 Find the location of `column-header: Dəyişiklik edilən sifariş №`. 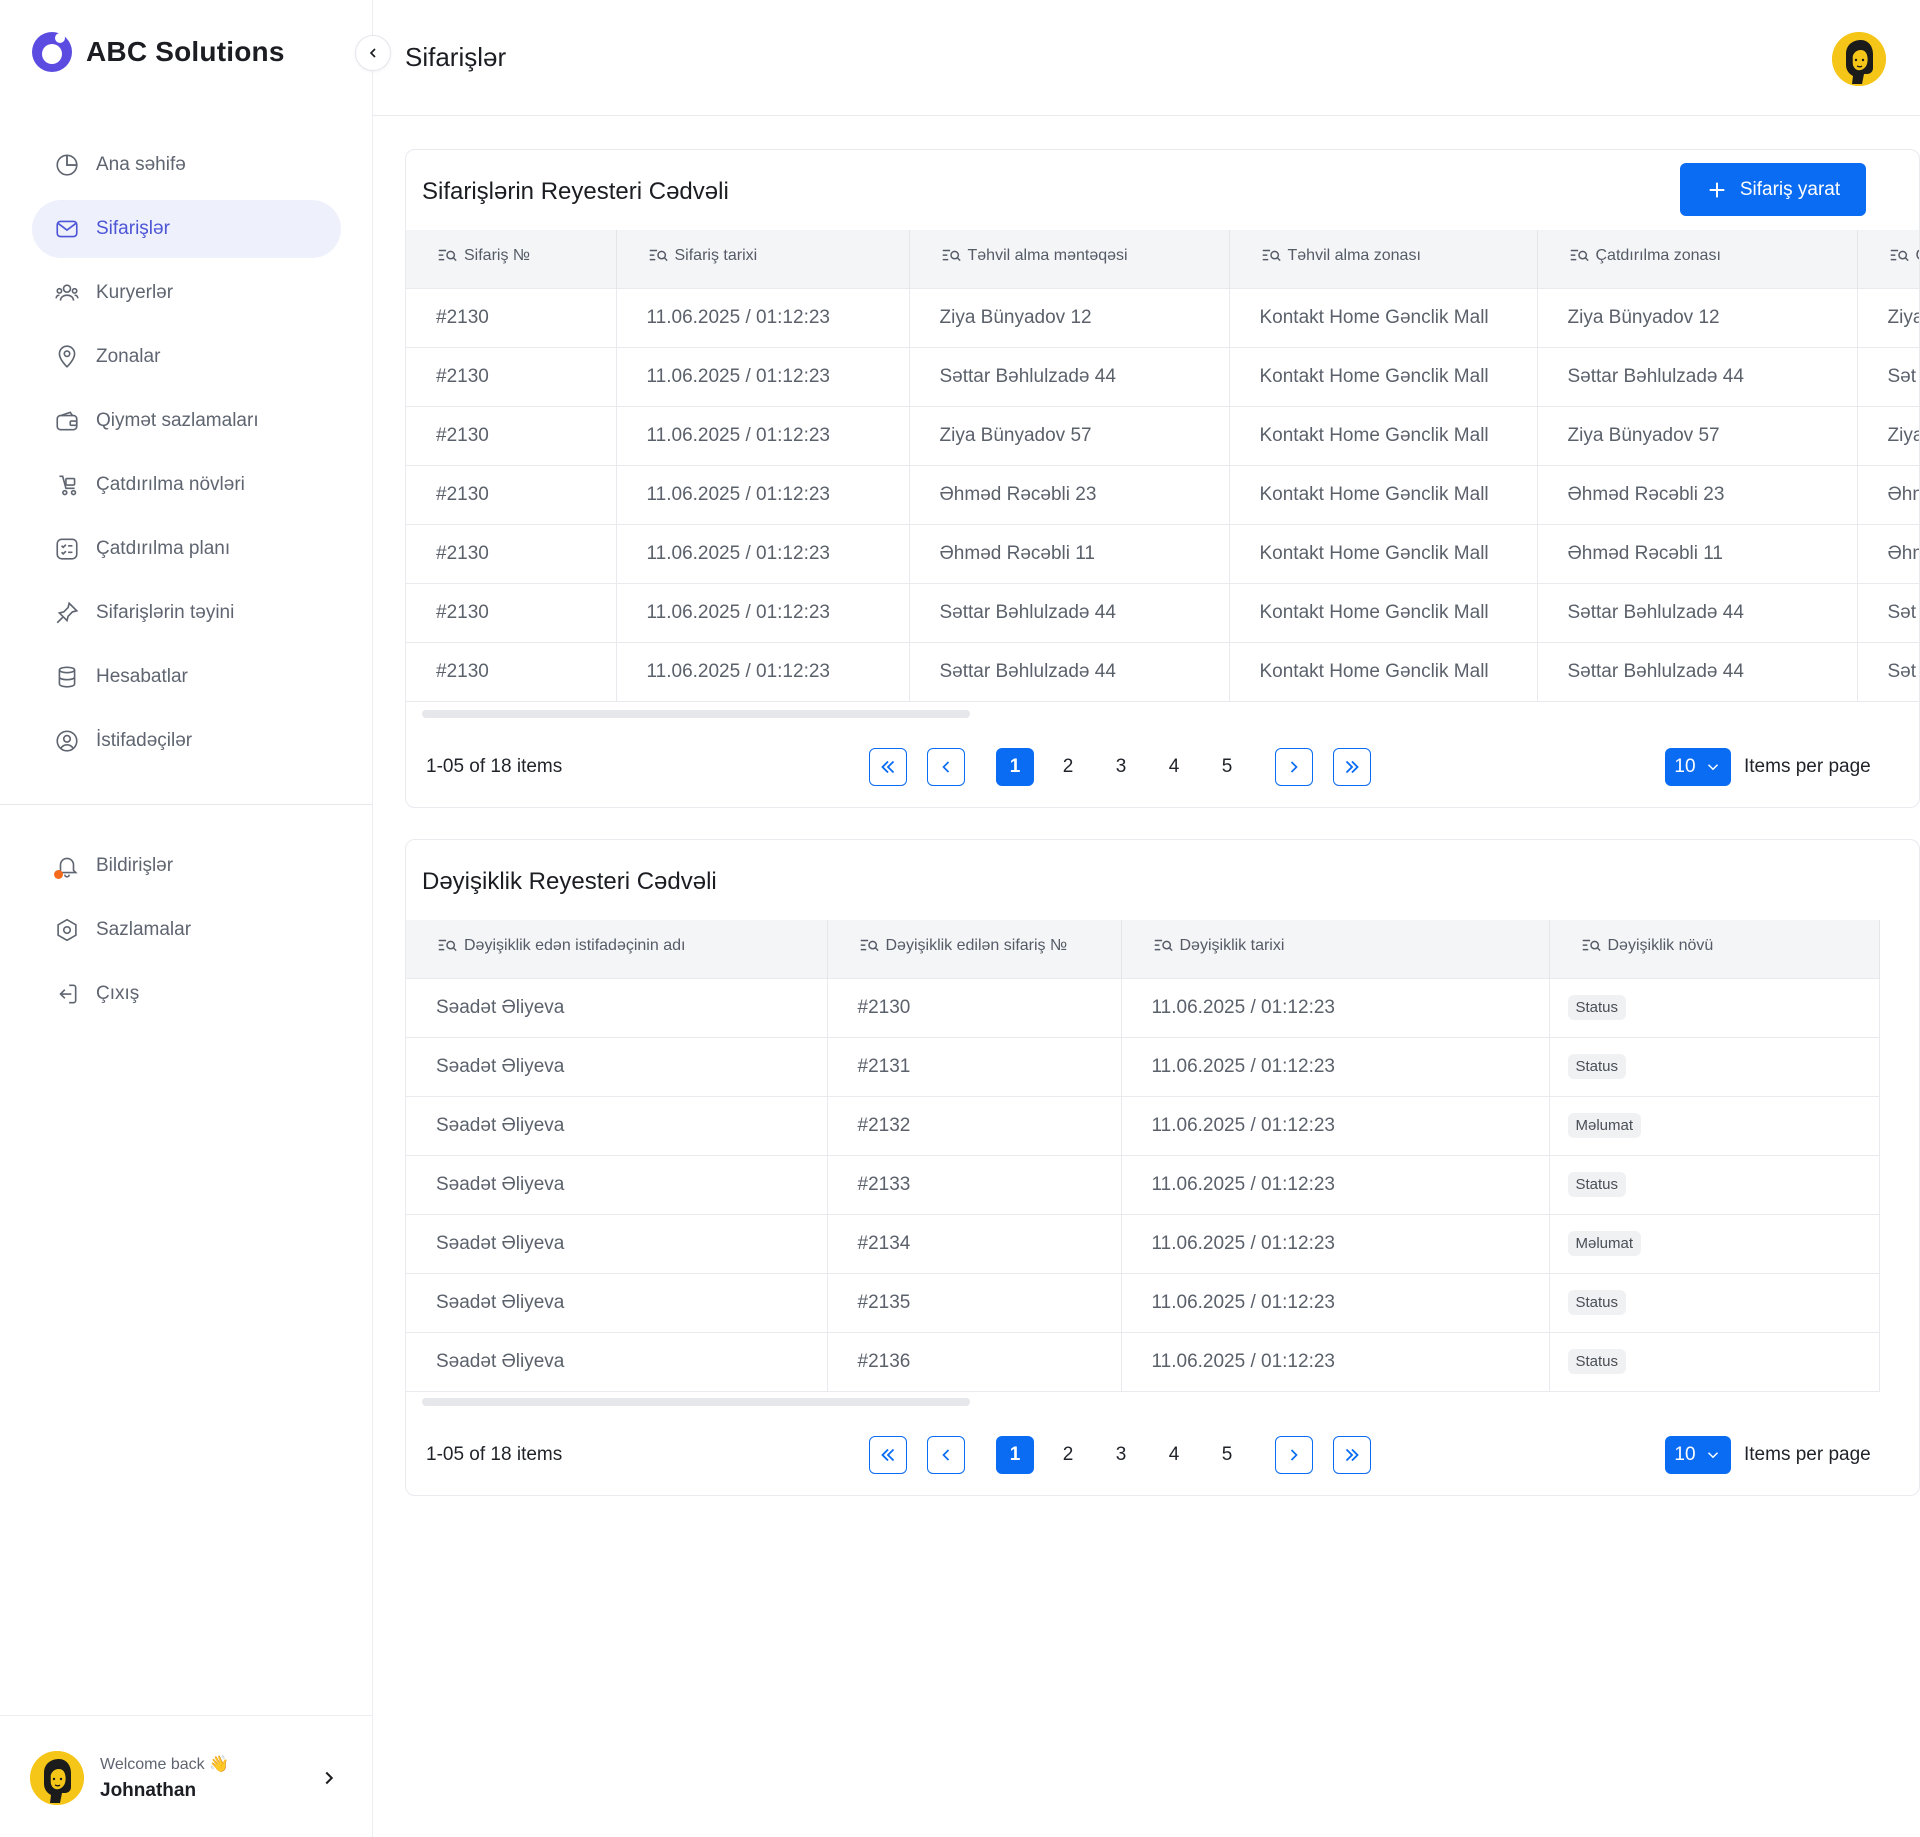

column-header: Dəyişiklik edilən sifariş № is located at coordinates (974, 949).